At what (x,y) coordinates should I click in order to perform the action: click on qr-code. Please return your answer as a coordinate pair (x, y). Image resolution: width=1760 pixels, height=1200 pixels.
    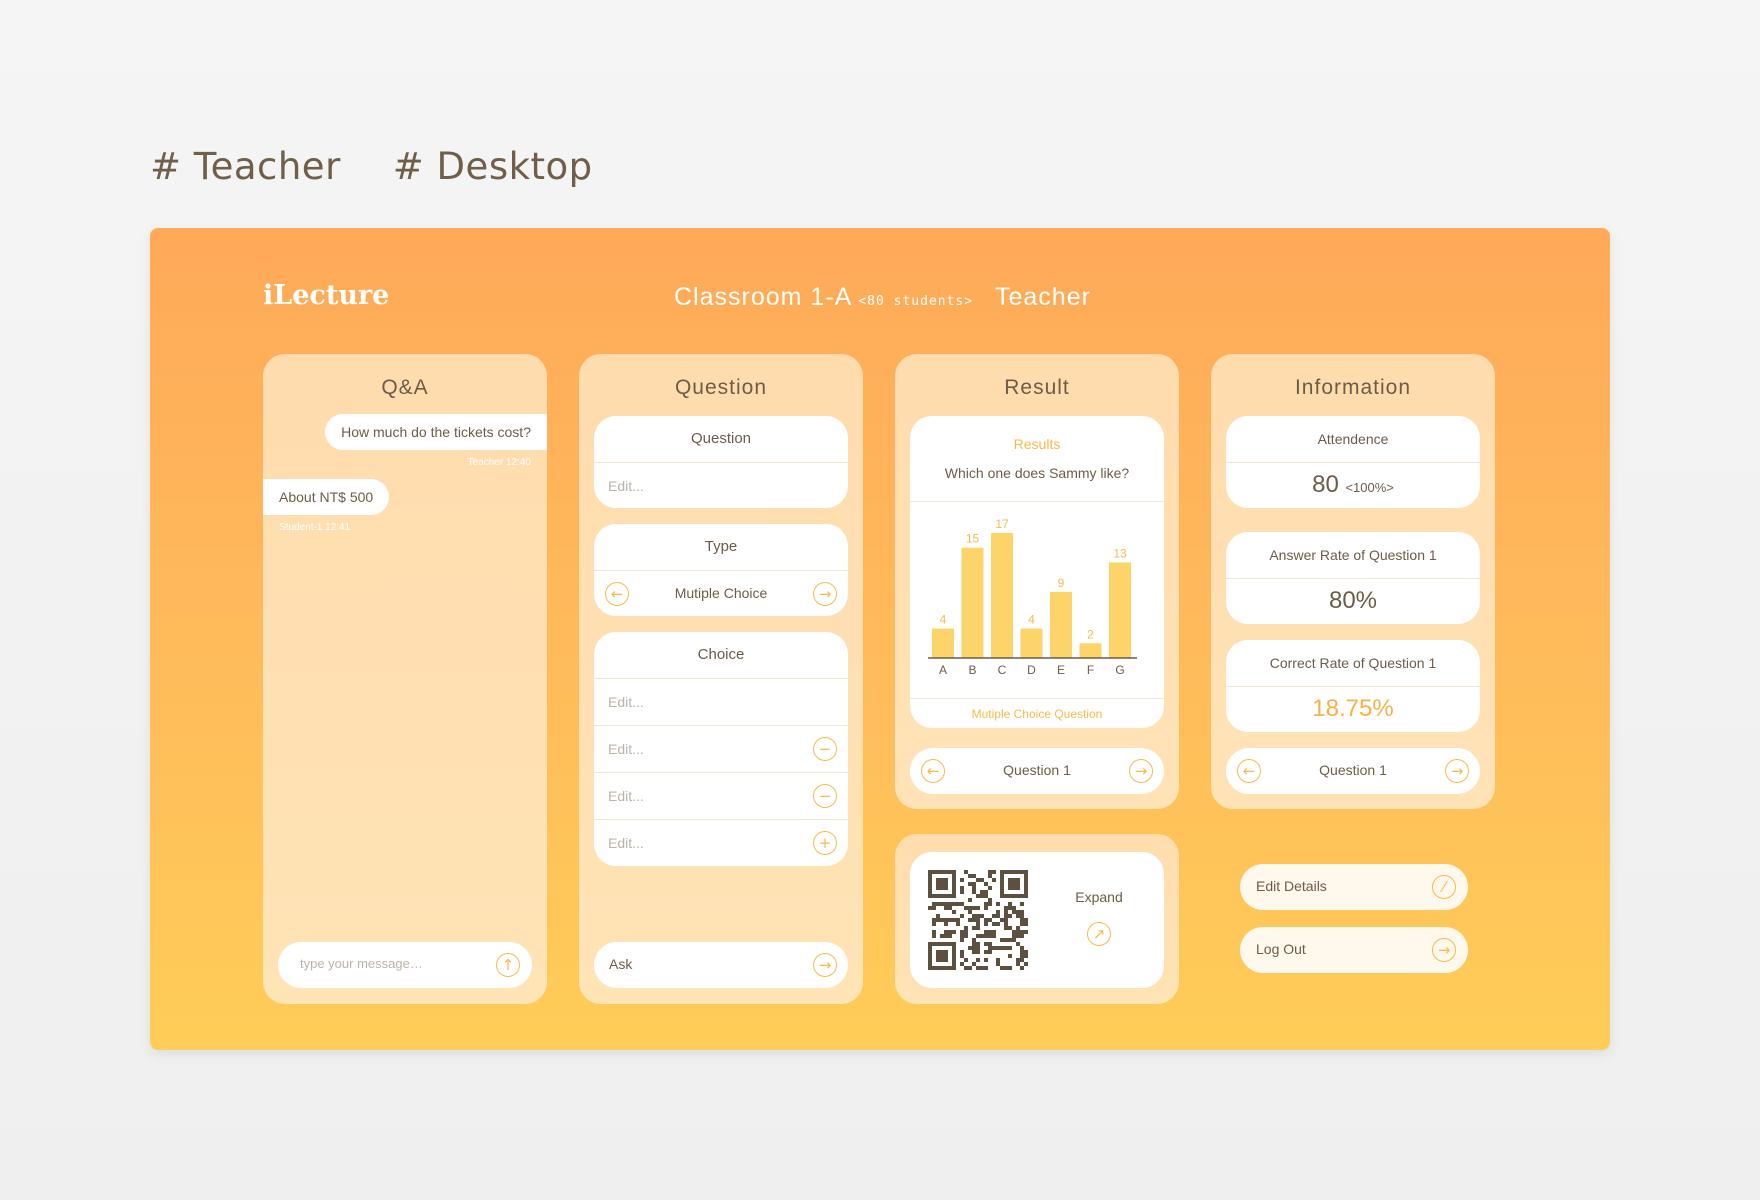
    Looking at the image, I should click on (978, 920).